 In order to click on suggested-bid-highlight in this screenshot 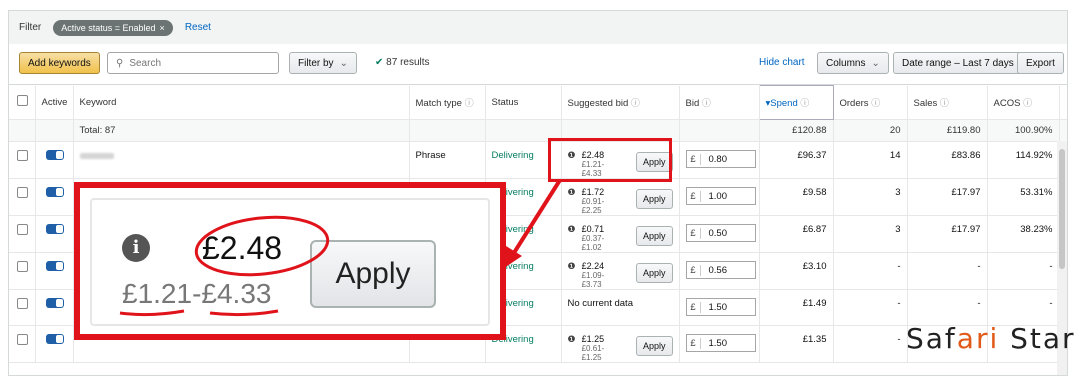, I will do `click(610, 160)`.